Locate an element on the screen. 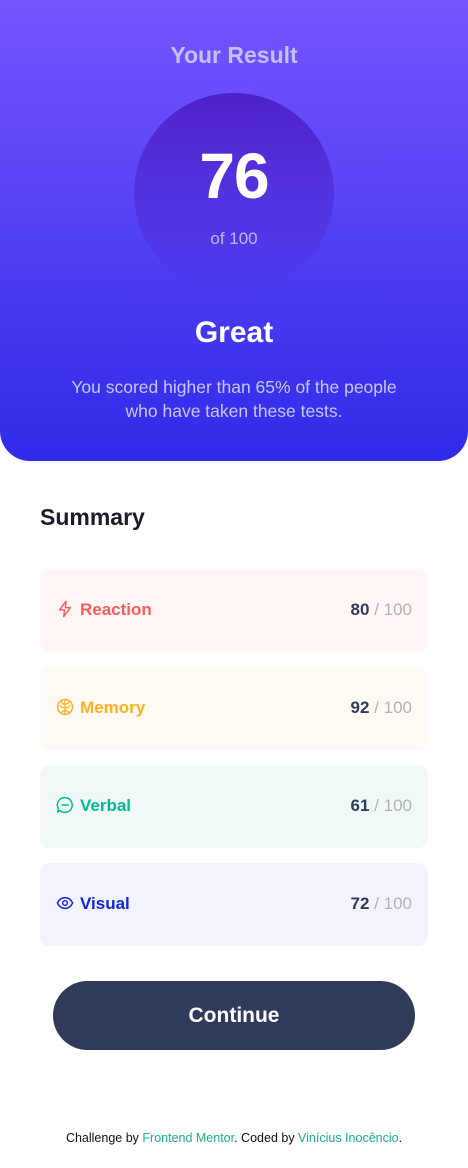 The height and width of the screenshot is (1168, 468). continue-button: Continue is located at coordinates (234, 1015).